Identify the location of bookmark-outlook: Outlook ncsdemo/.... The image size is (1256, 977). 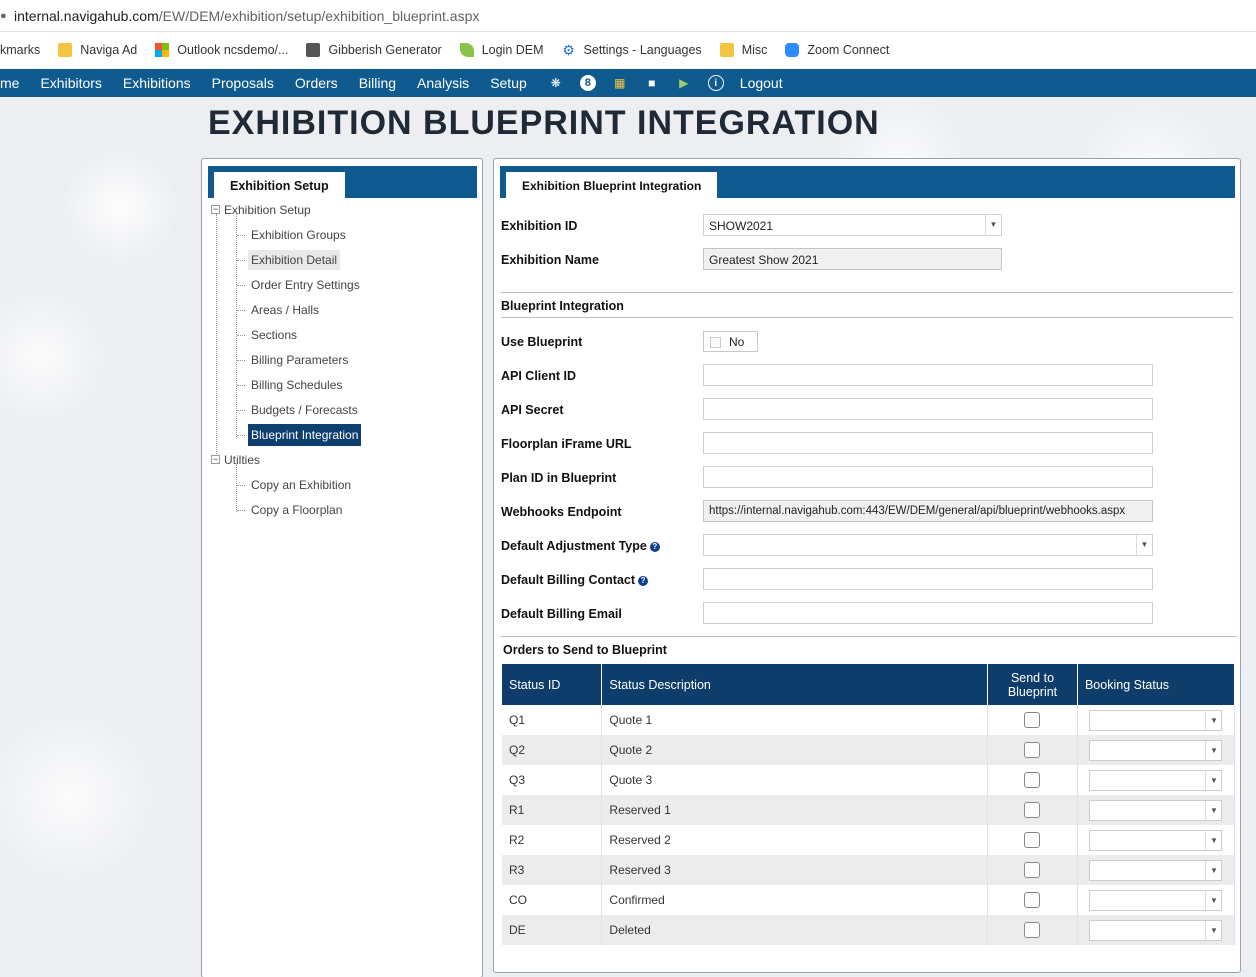
(221, 50).